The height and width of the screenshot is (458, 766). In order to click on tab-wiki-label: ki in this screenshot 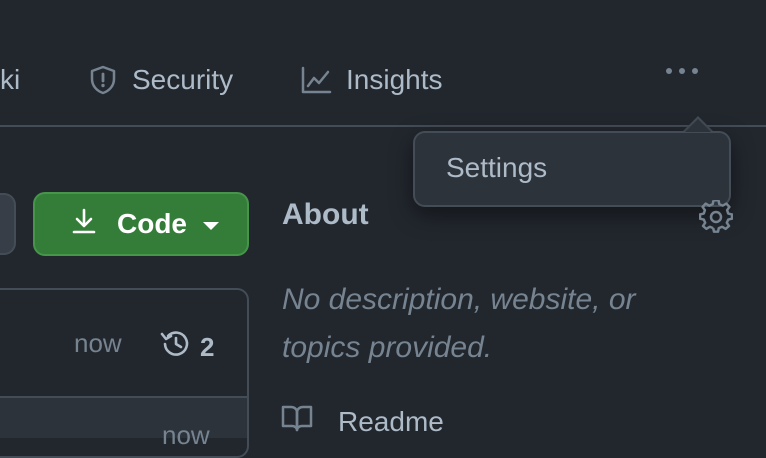, I will do `click(10, 79)`.